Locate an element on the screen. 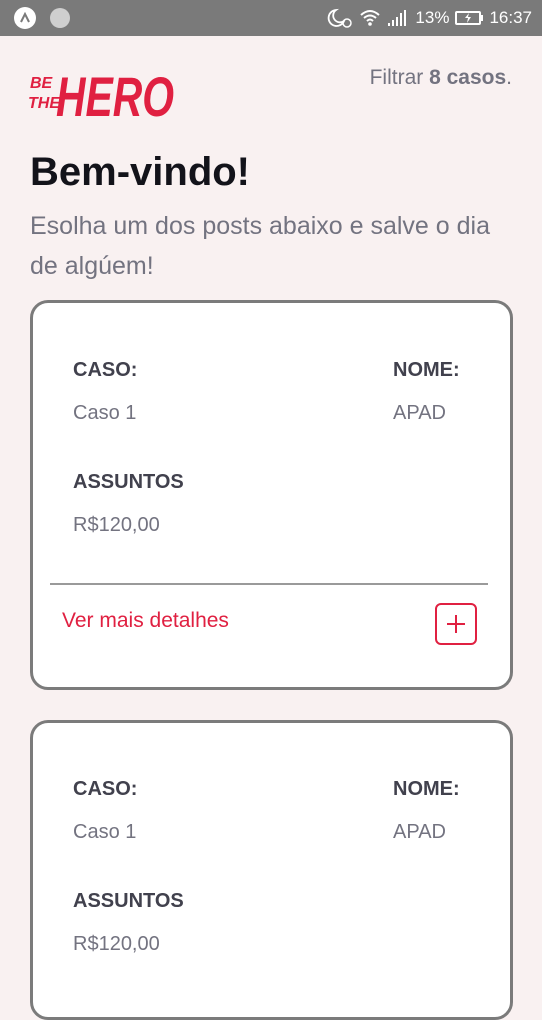 The height and width of the screenshot is (1020, 542). app-icon is located at coordinates (25, 18).